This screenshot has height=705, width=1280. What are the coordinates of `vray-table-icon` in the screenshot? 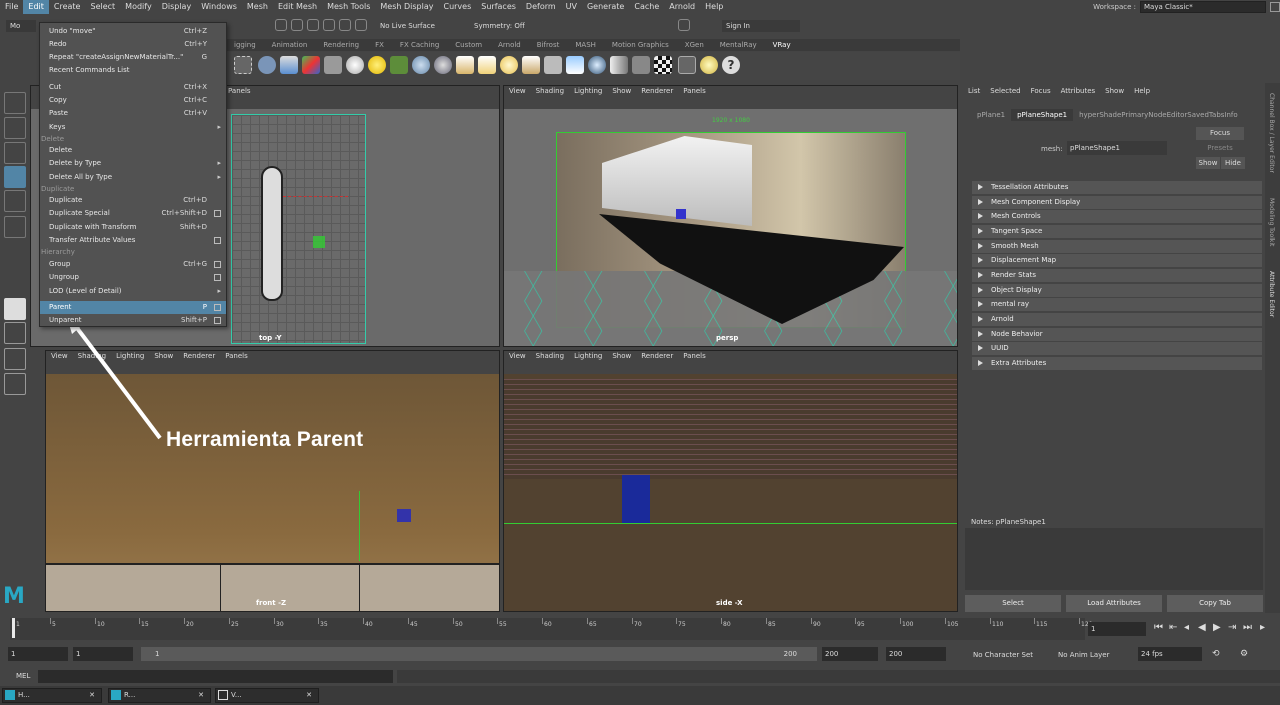 It's located at (687, 65).